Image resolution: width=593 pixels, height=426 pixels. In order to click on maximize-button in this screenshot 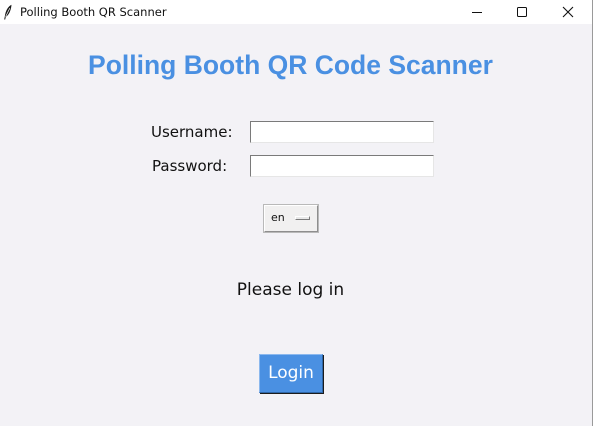, I will do `click(522, 12)`.